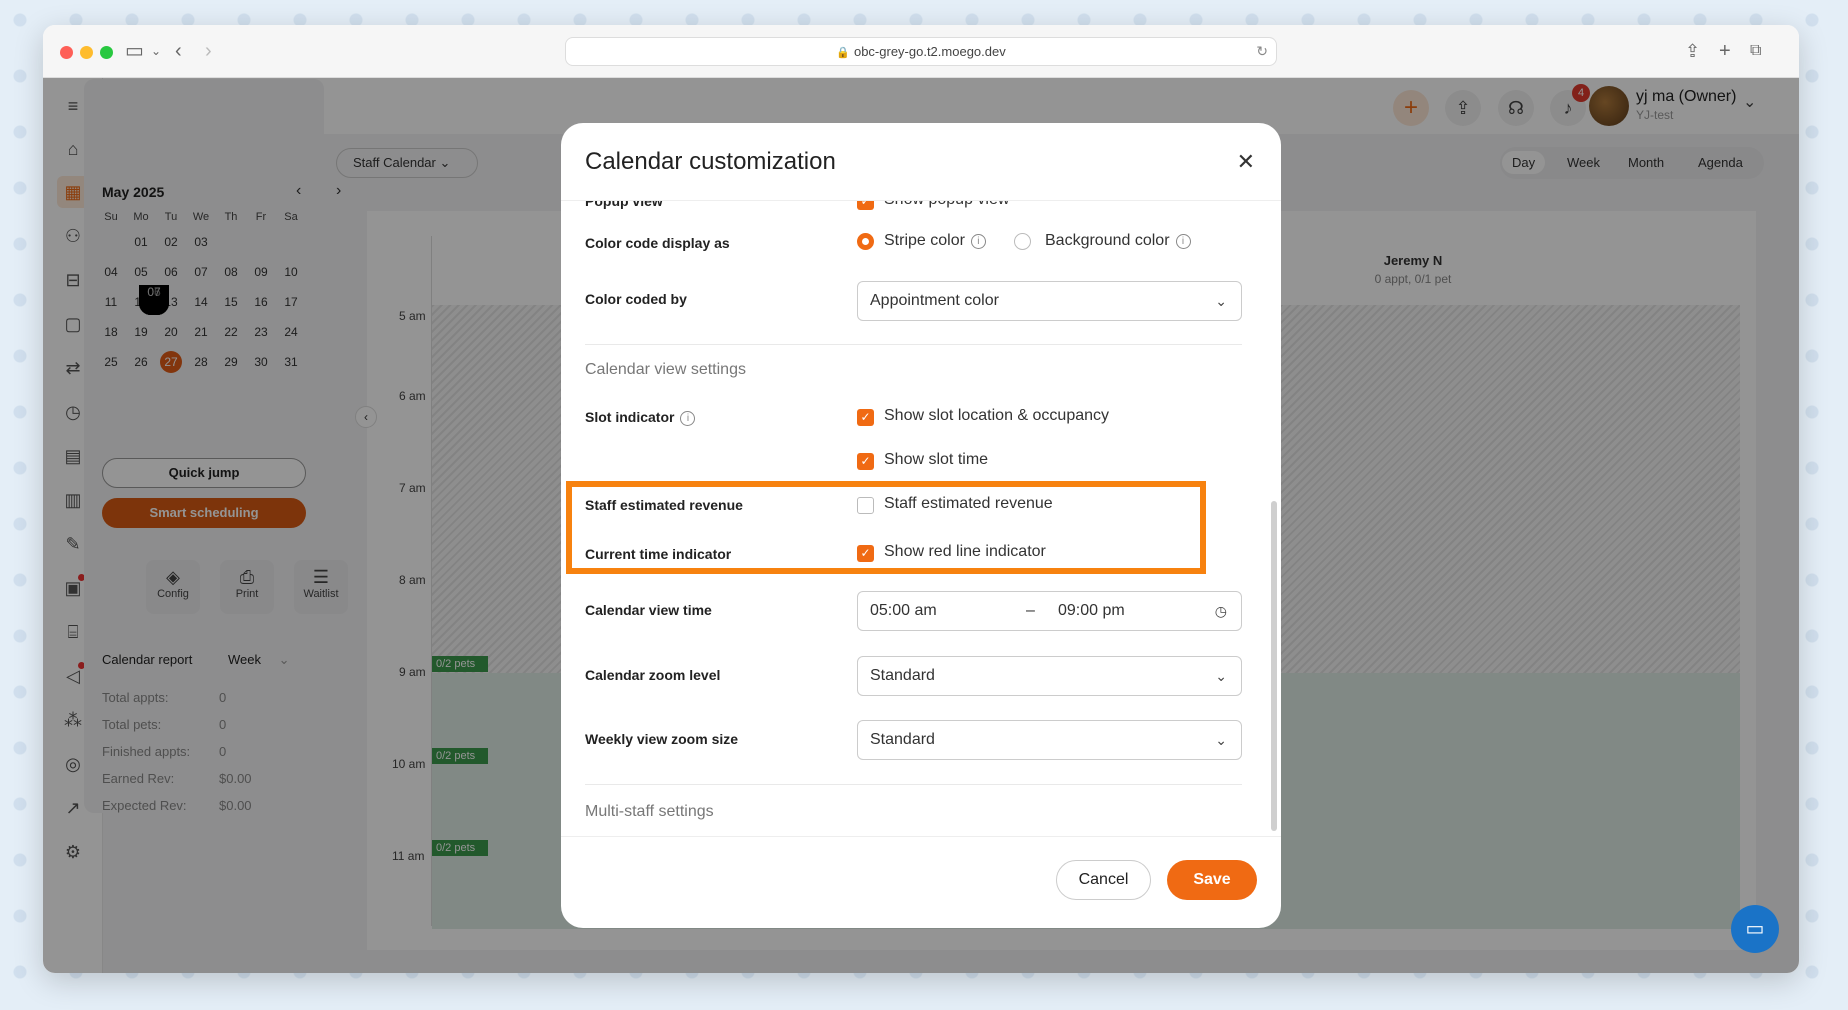 Image resolution: width=1848 pixels, height=1010 pixels. What do you see at coordinates (1049, 301) in the screenshot?
I see `color-coded-by-select: Appointment color ⌄` at bounding box center [1049, 301].